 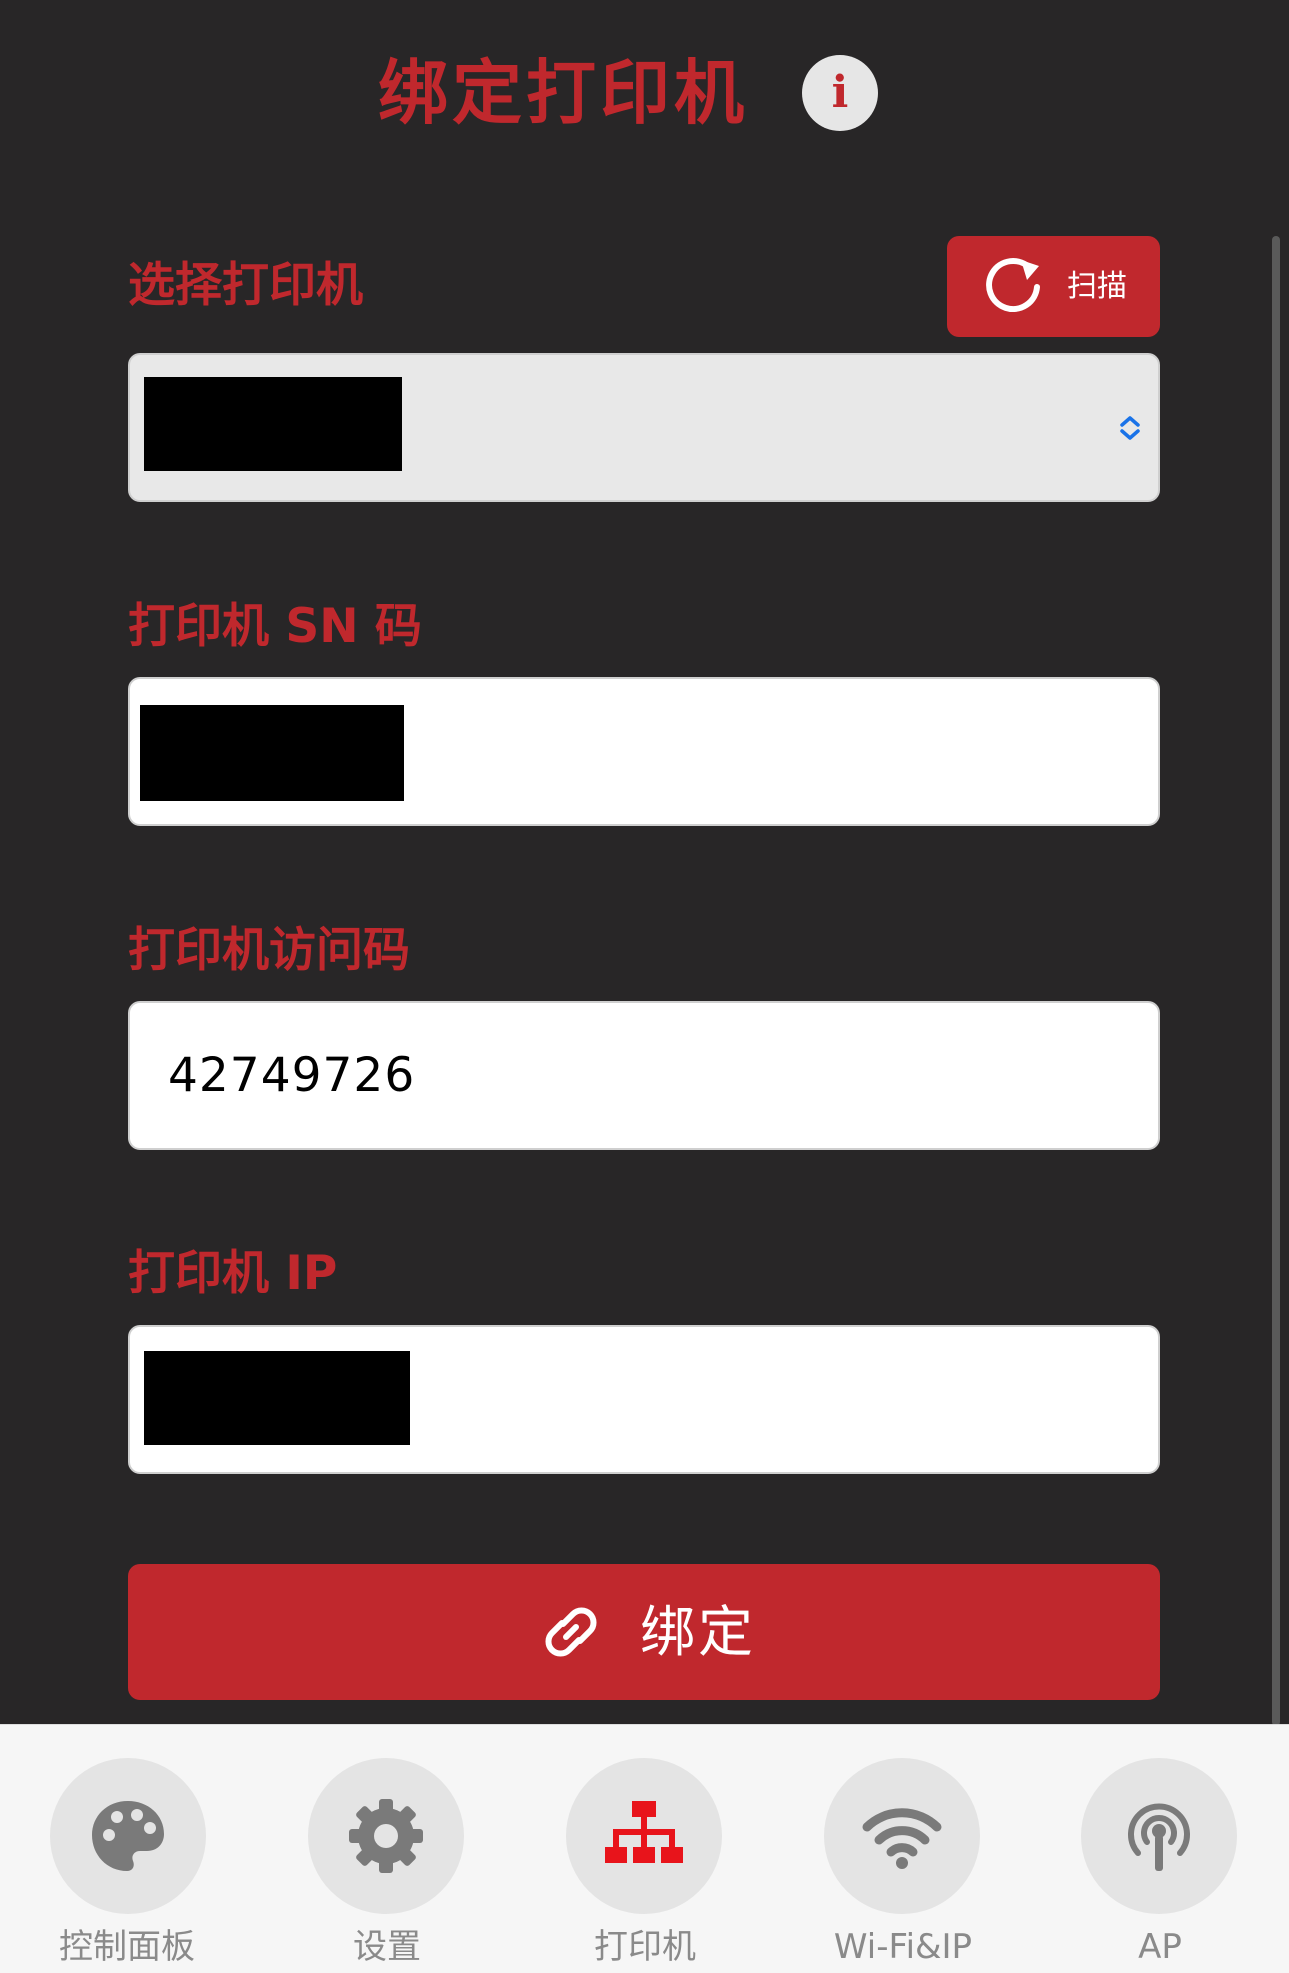 What do you see at coordinates (571, 1632) in the screenshot?
I see `link-icon` at bounding box center [571, 1632].